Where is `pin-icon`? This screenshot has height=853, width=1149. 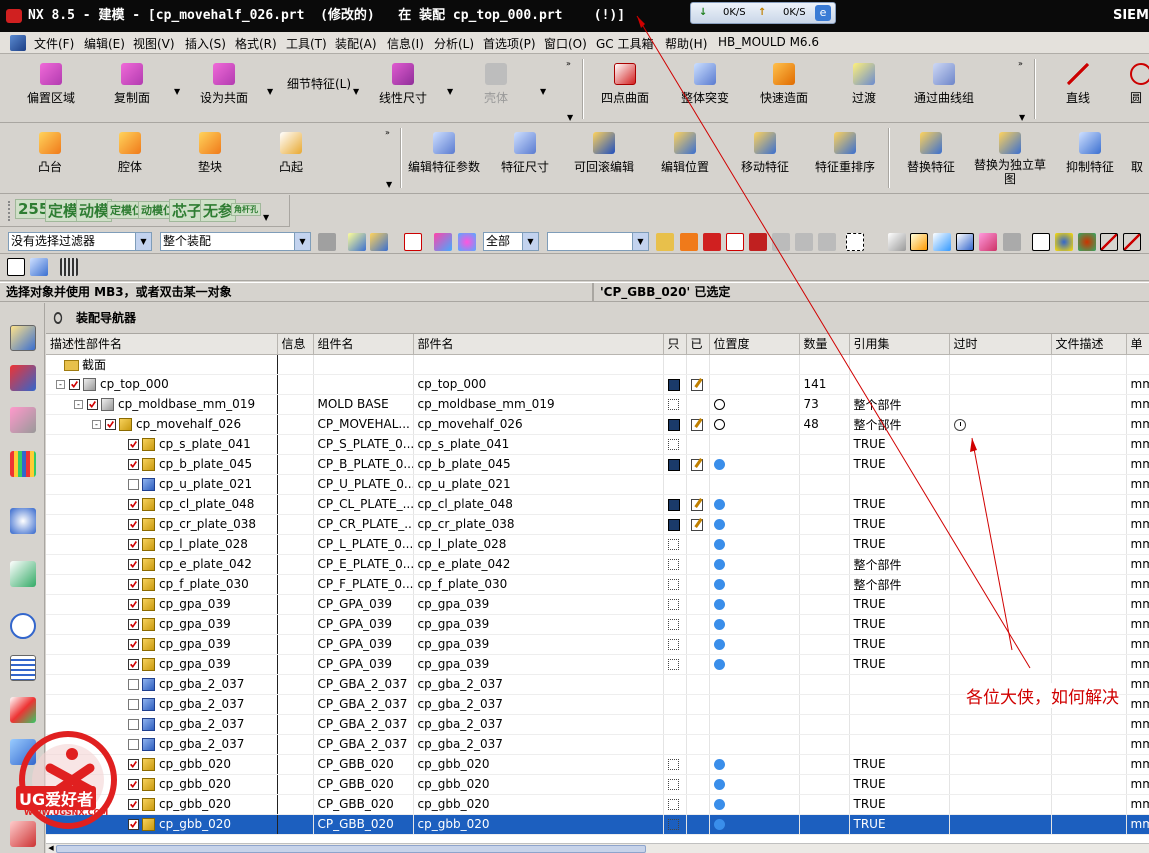
pin-icon is located at coordinates (58, 318).